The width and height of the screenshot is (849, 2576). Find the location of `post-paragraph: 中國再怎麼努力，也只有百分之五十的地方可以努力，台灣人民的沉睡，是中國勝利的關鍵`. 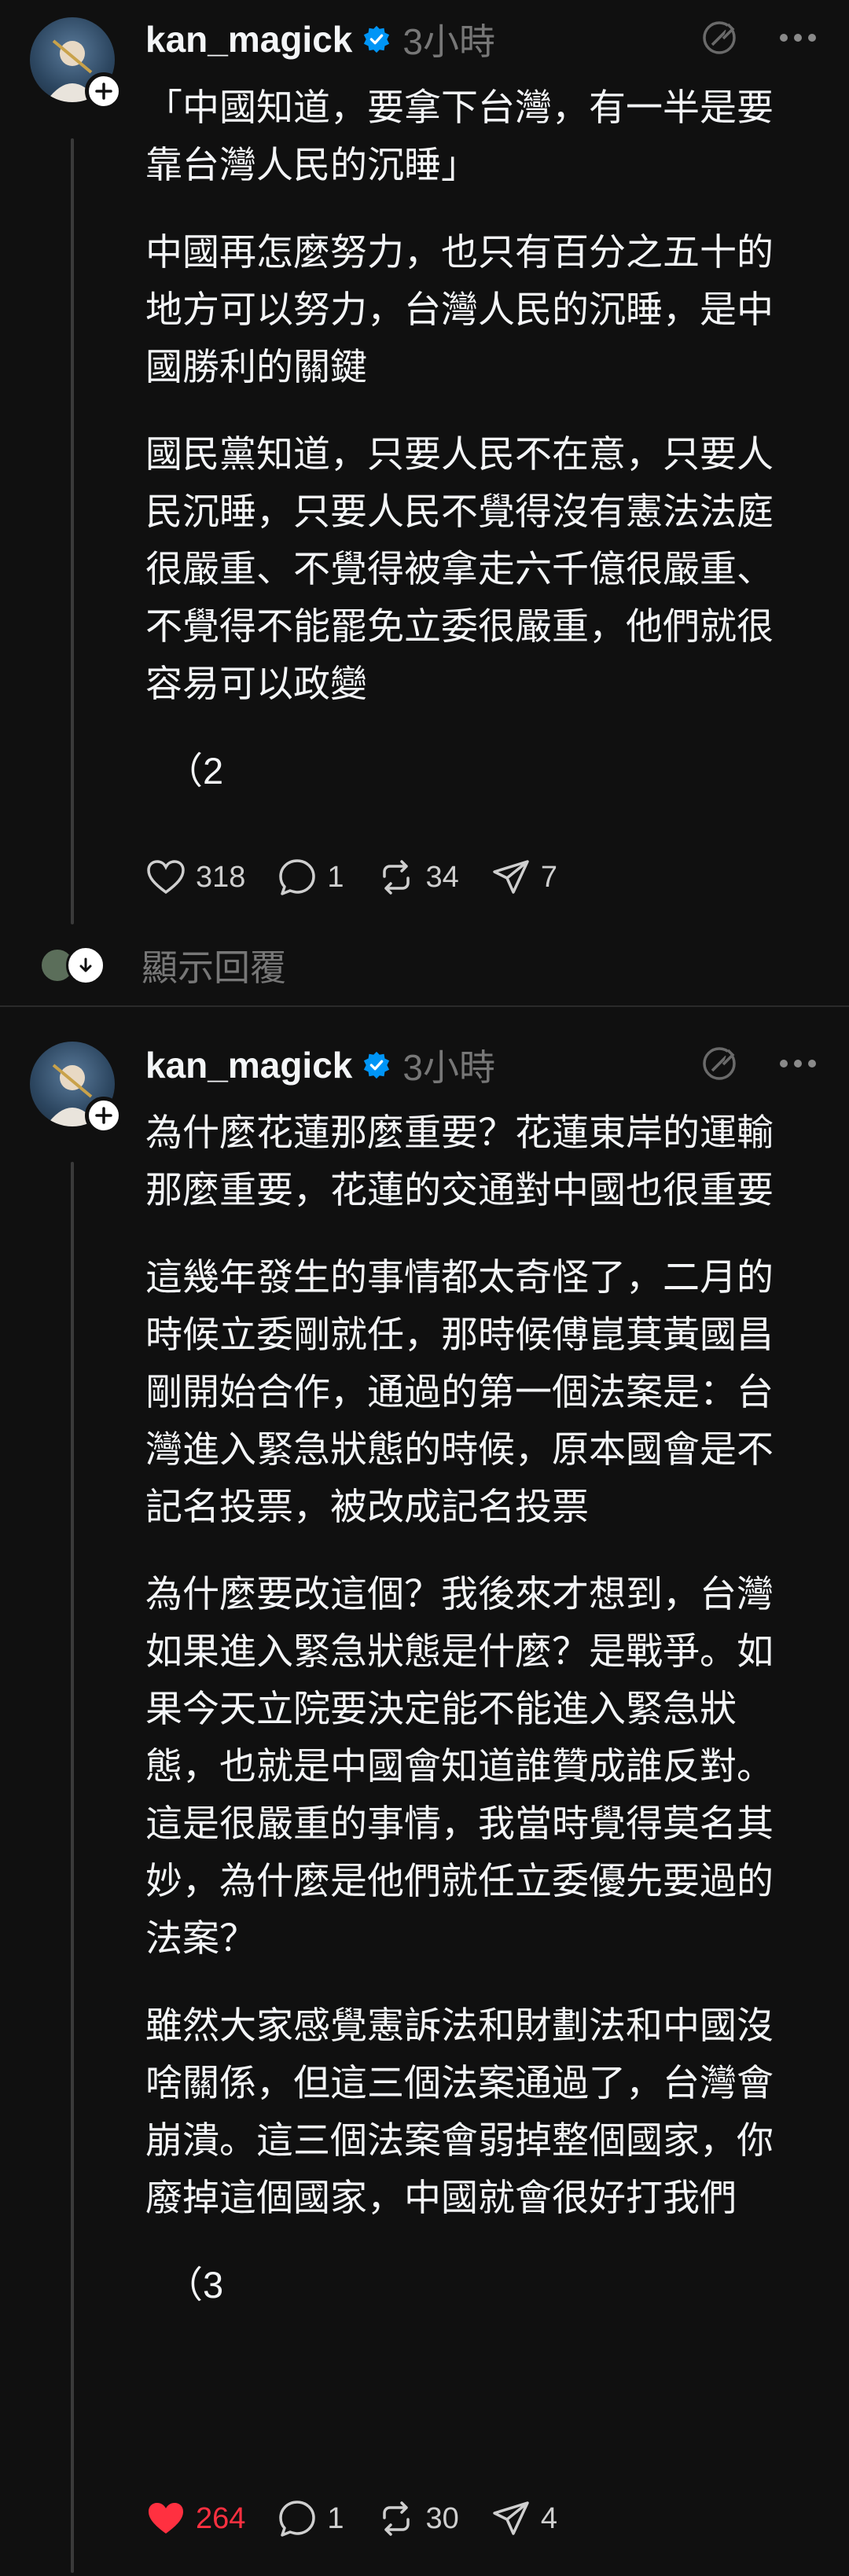

post-paragraph: 中國再怎麼努力，也只有百分之五十的地方可以努力，台灣人民的沉睡，是中國勝利的關鍵 is located at coordinates (459, 309).